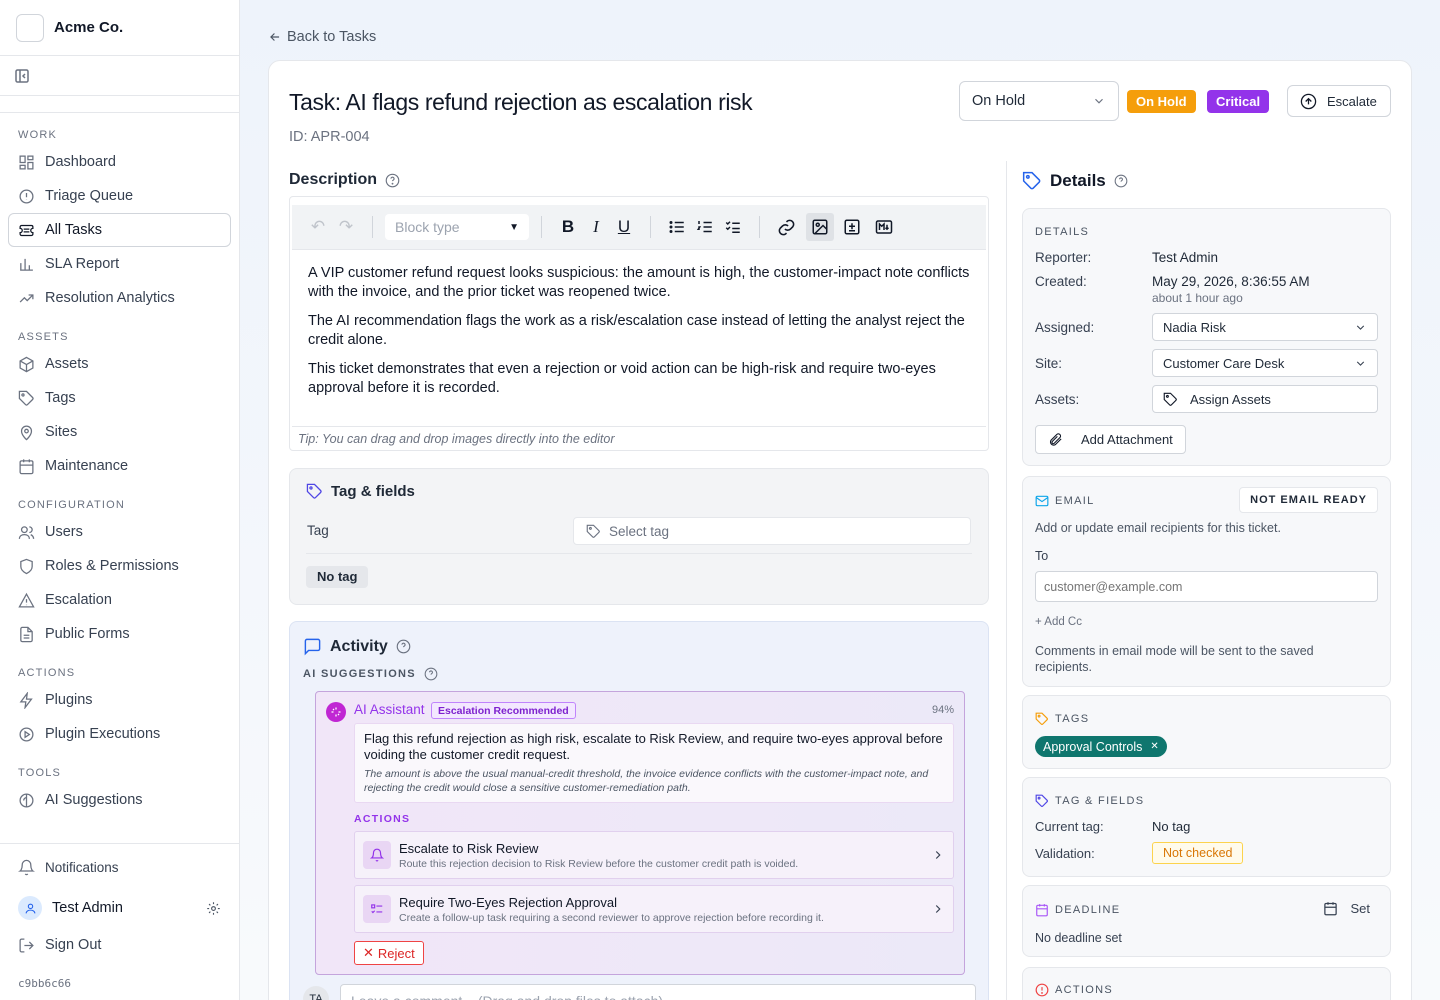 The width and height of the screenshot is (1440, 1000). I want to click on back-label: Back to Tasks, so click(332, 37).